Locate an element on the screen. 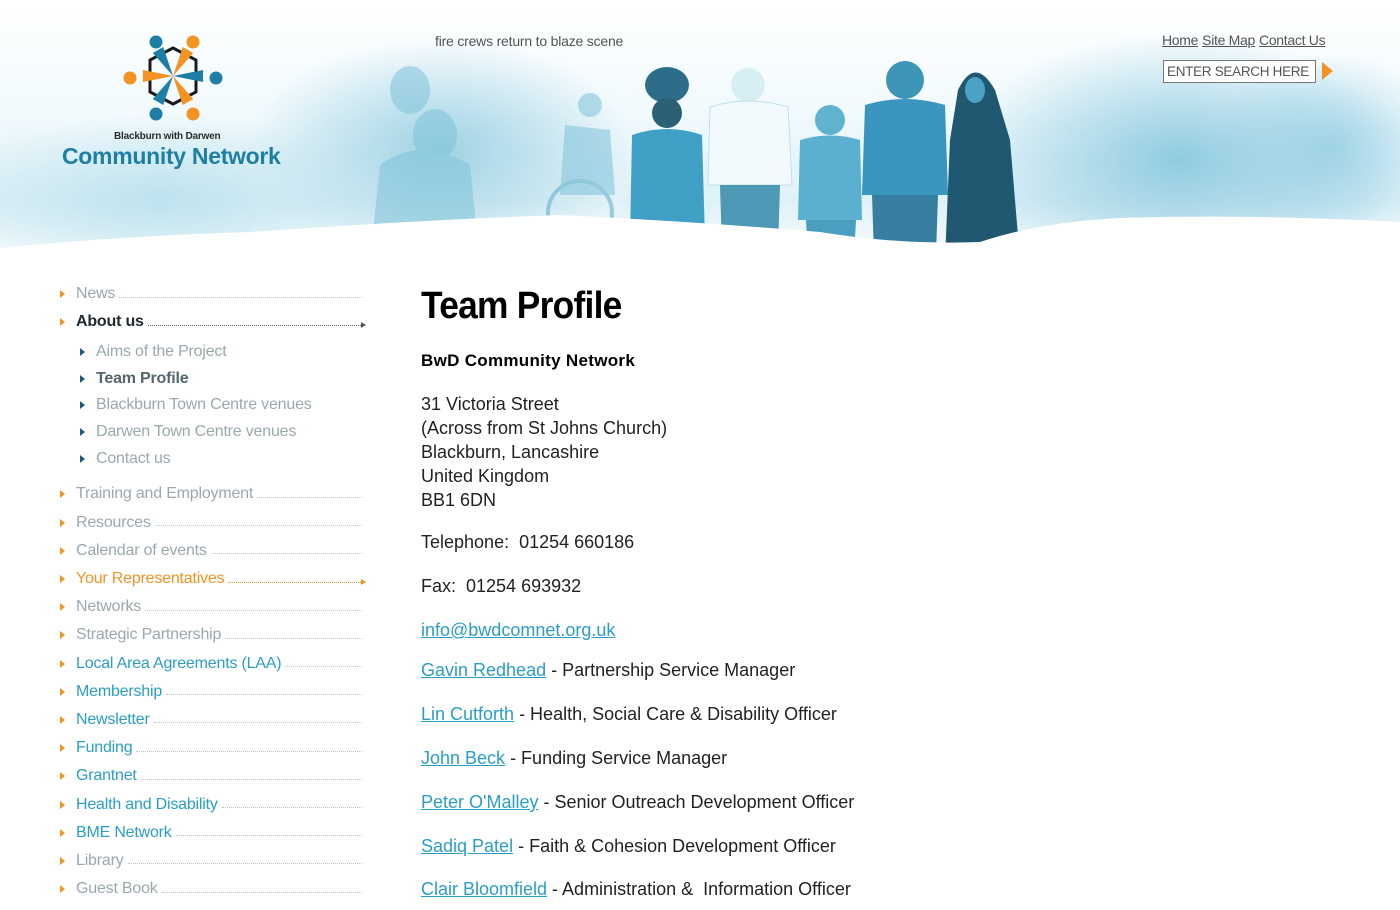  sidebar-item-your-representatives: Your Representatives is located at coordinates (213, 579).